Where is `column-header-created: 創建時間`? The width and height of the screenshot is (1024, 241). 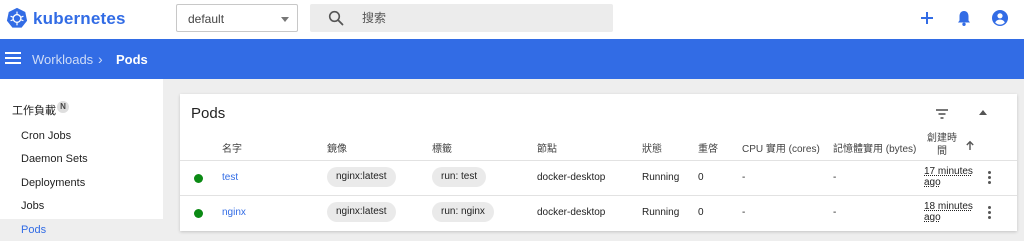
column-header-created: 創建時間 is located at coordinates (942, 145).